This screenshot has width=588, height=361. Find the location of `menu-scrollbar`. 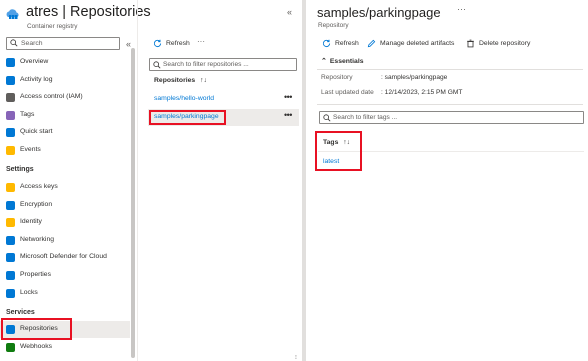

menu-scrollbar is located at coordinates (133, 203).